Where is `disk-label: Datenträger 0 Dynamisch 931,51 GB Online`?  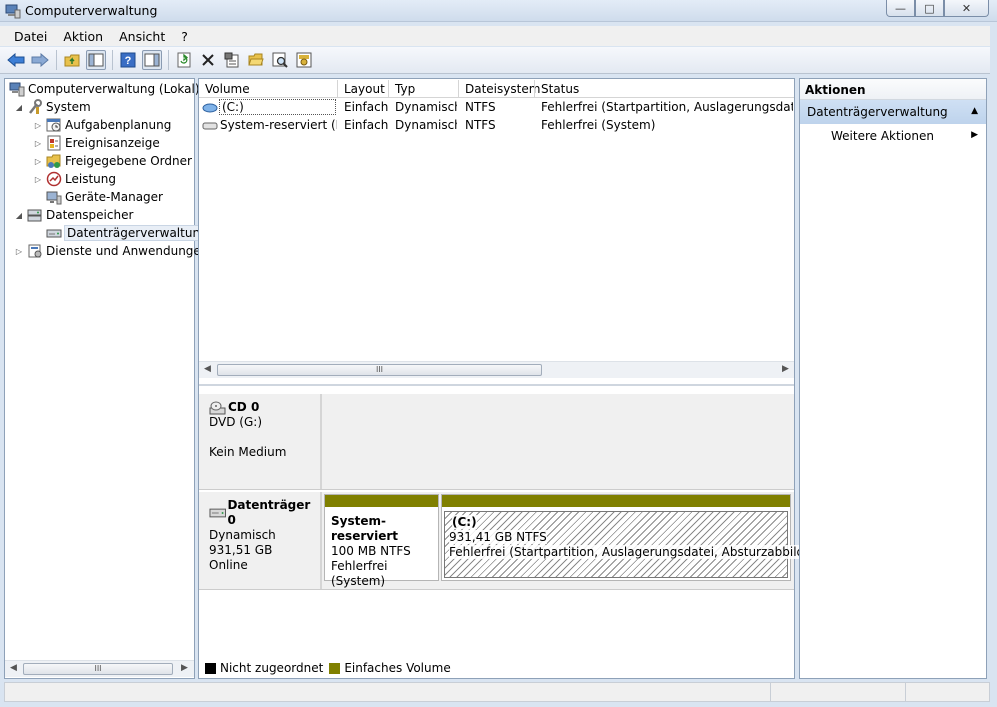
disk-label: Datenträger 0 Dynamisch 931,51 GB Online is located at coordinates (260, 540).